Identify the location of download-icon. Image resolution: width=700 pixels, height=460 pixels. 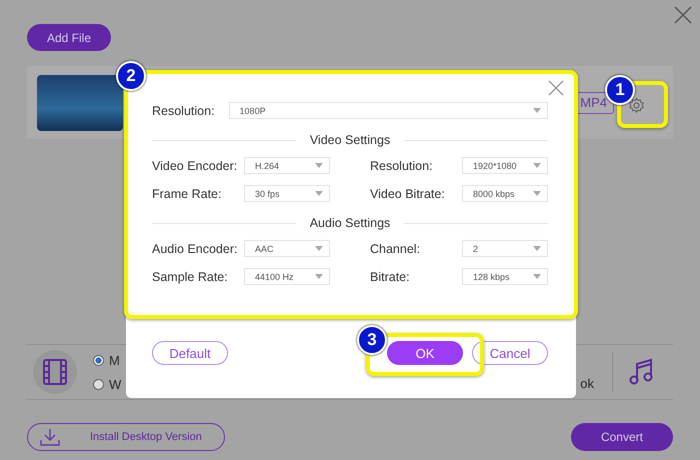
(50, 437).